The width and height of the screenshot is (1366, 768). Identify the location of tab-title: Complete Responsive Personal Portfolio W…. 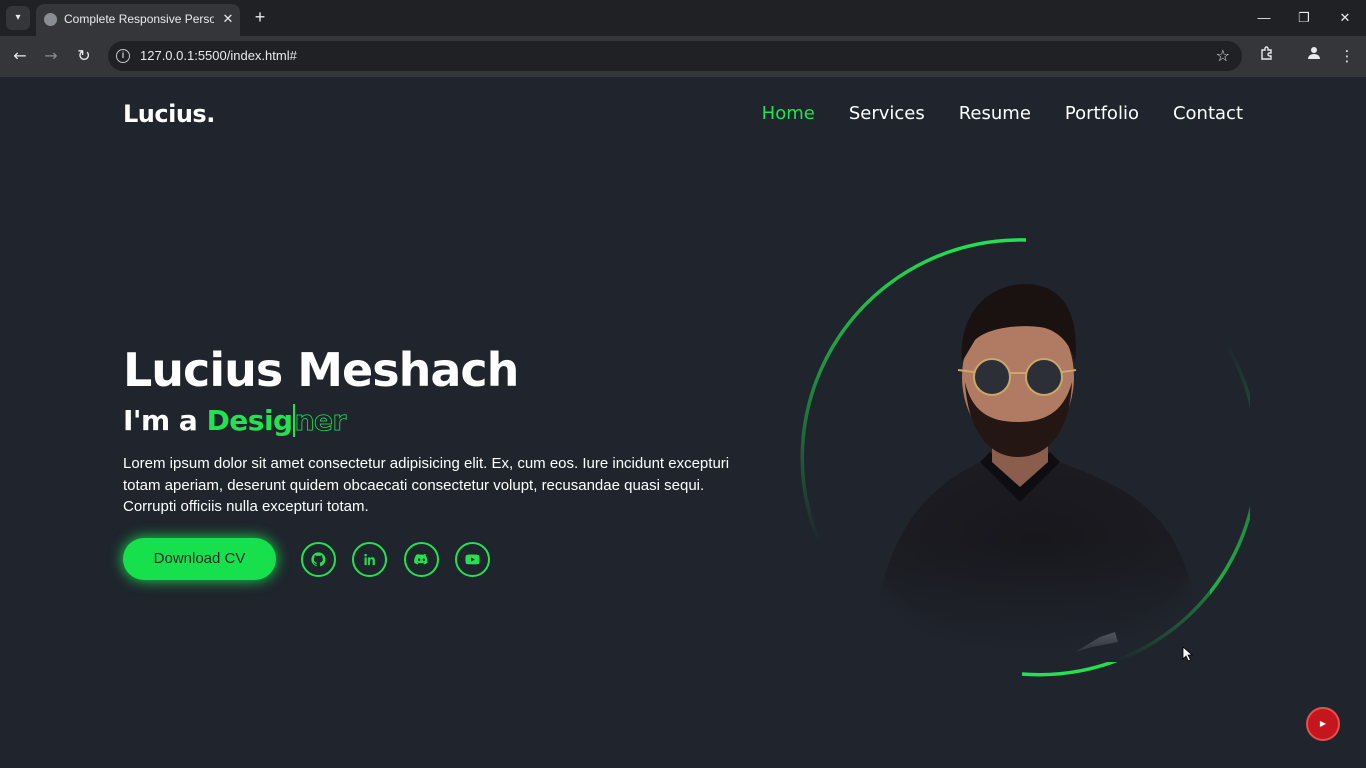
(139, 19).